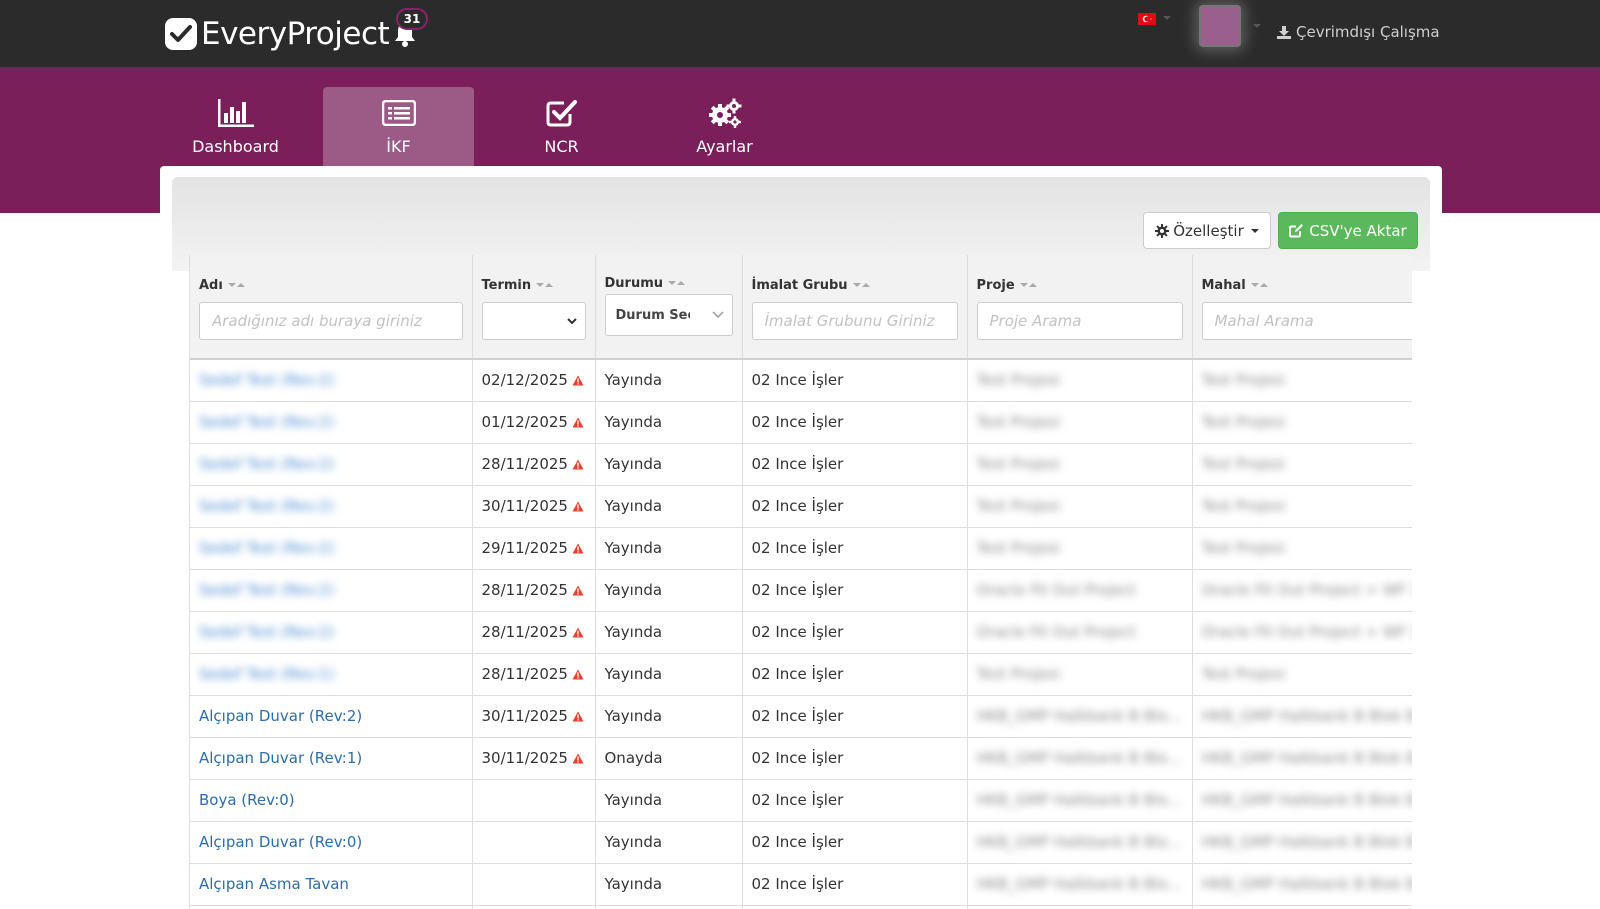  What do you see at coordinates (280, 842) in the screenshot?
I see `record-link: Alçıpan Duvar (Rev:0)` at bounding box center [280, 842].